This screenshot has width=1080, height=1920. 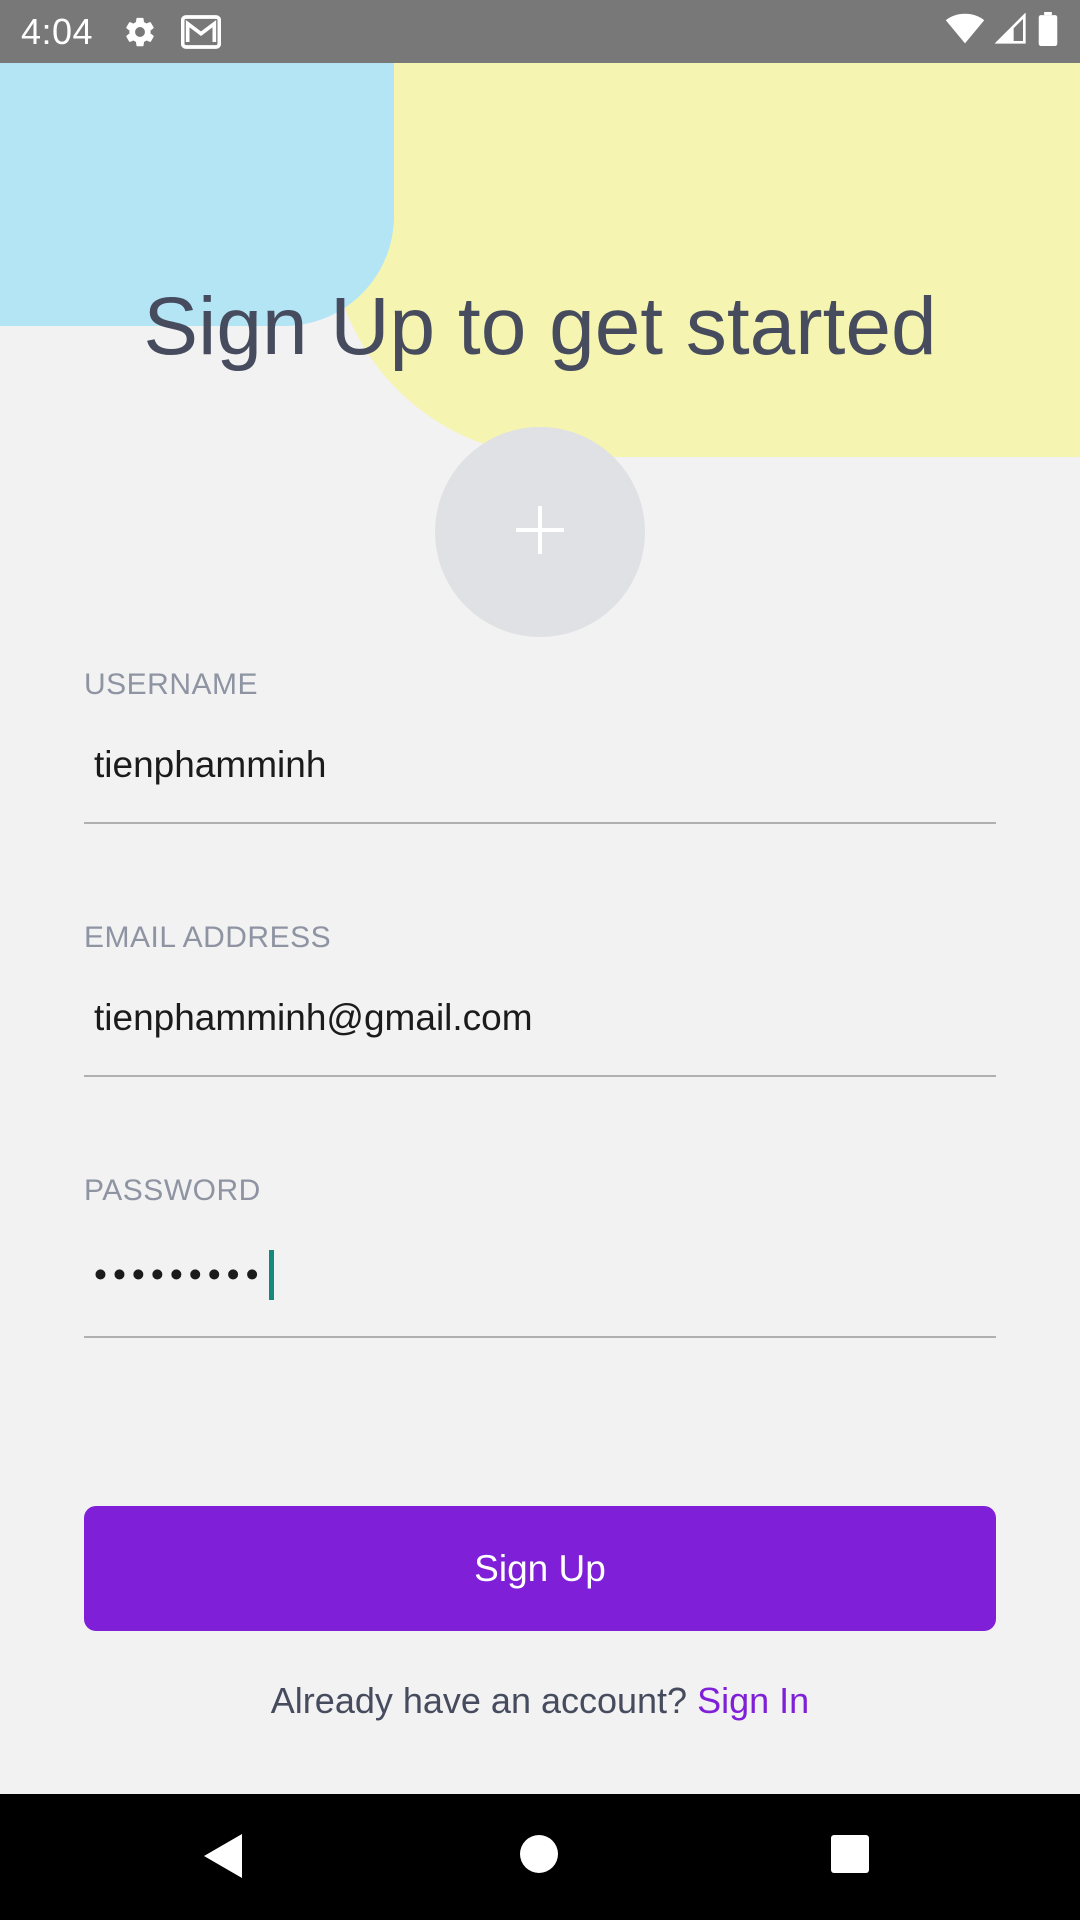 I want to click on username-label: USERNAME, so click(x=171, y=684).